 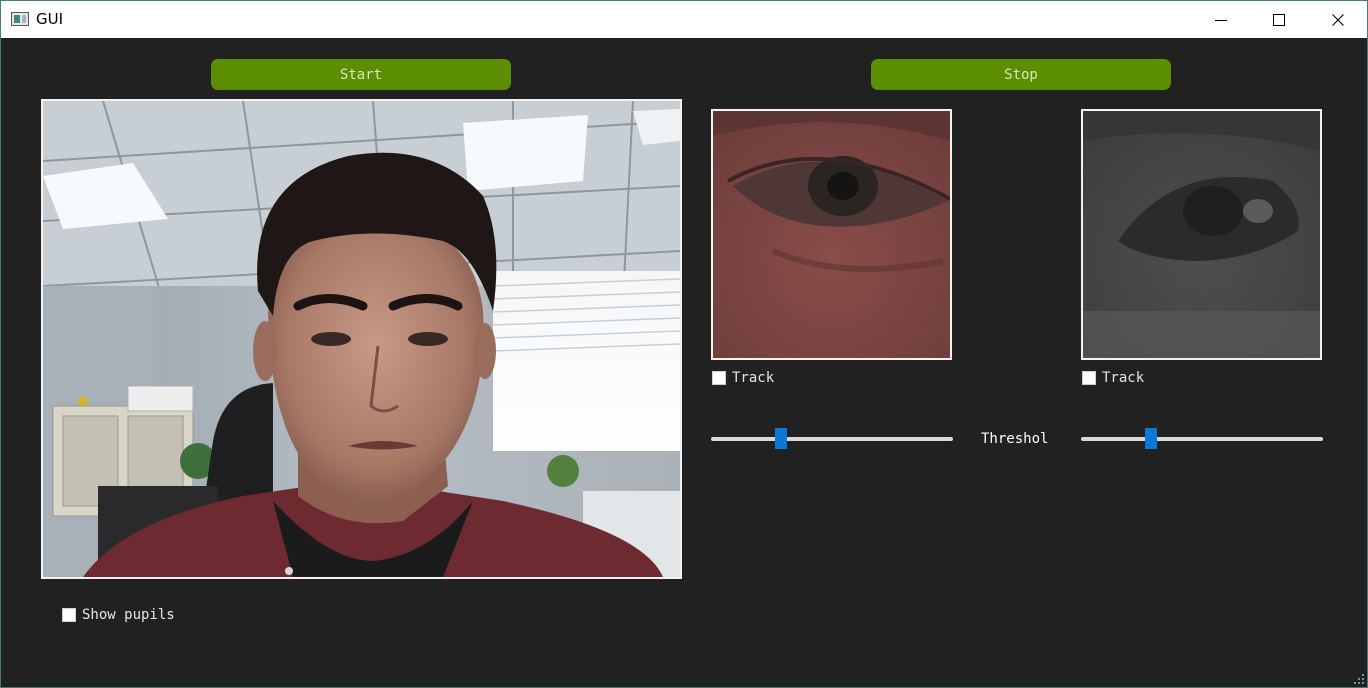 I want to click on track-left-label: Track, so click(x=753, y=378).